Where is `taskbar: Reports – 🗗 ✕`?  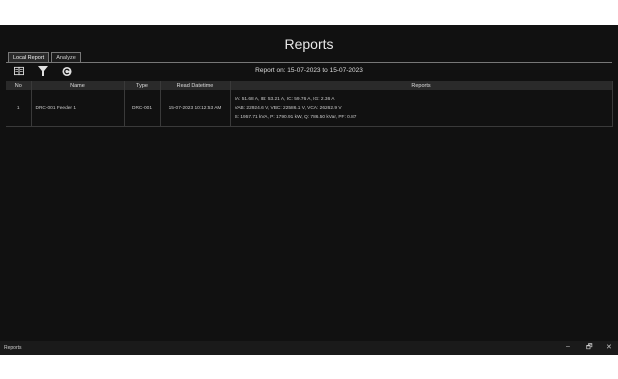
taskbar: Reports – 🗗 ✕ is located at coordinates (309, 348).